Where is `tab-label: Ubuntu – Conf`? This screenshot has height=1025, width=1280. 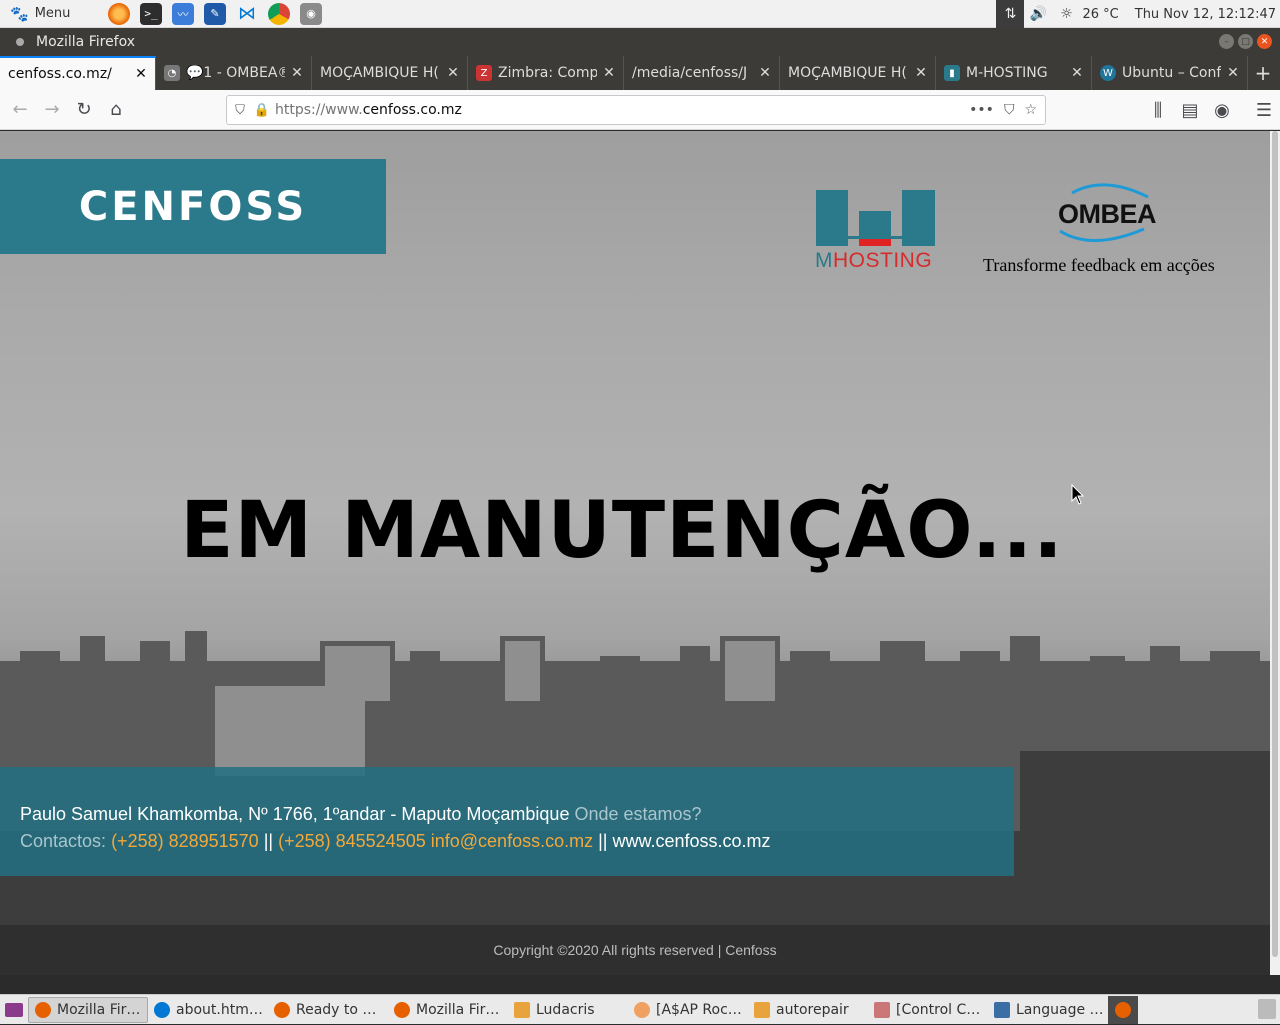 tab-label: Ubuntu – Conf is located at coordinates (1171, 73).